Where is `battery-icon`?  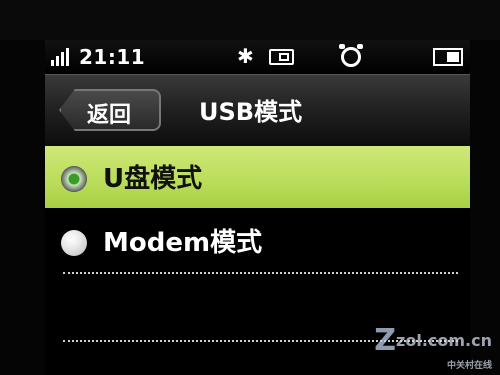
battery-icon is located at coordinates (448, 57).